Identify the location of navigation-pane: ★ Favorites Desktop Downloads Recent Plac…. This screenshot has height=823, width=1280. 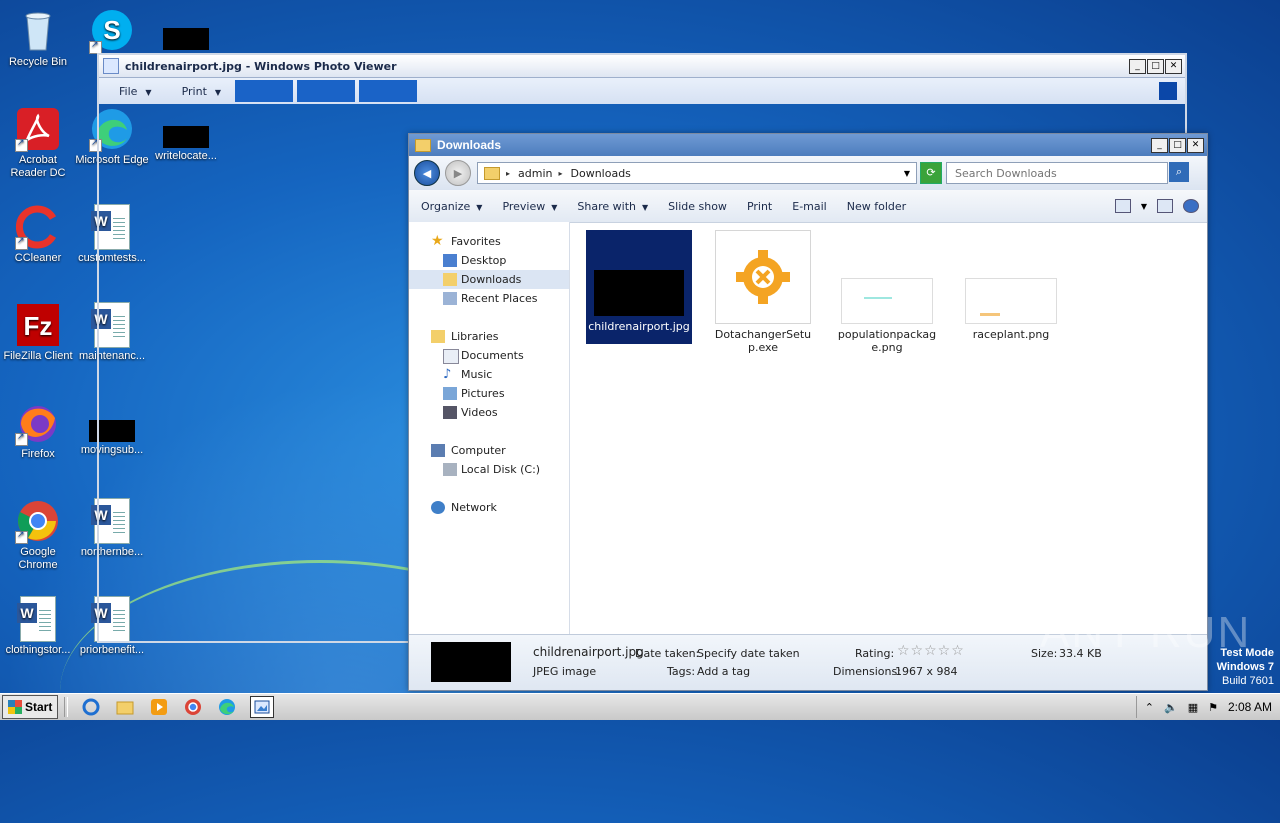
(489, 429).